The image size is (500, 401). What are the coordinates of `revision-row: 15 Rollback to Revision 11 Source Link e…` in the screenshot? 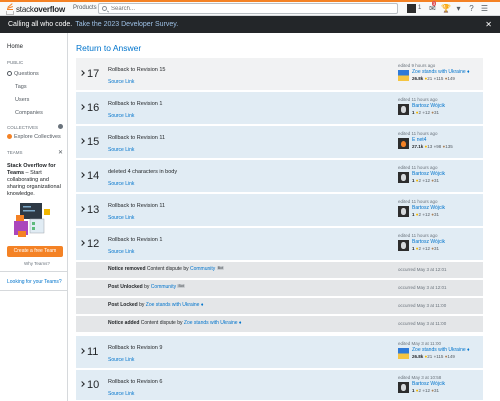 It's located at (279, 142).